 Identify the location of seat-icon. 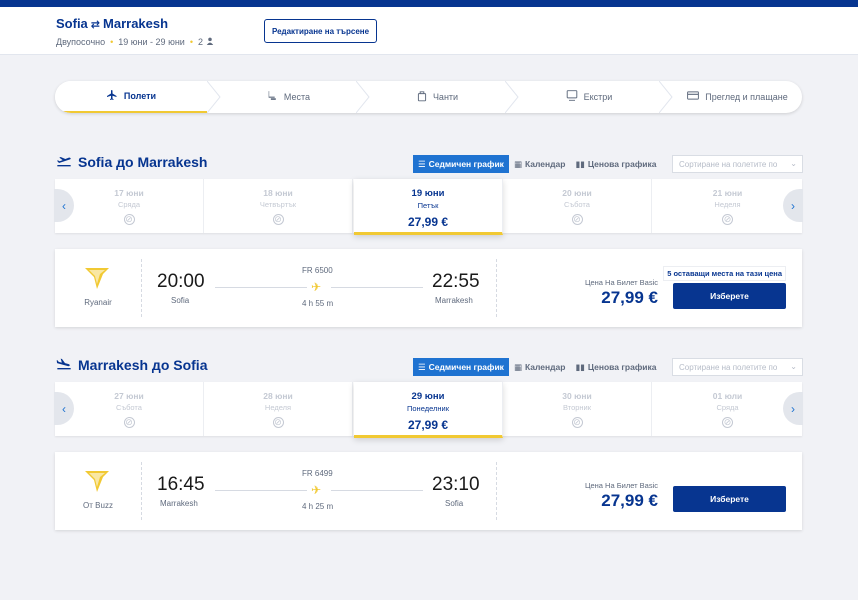
(272, 97).